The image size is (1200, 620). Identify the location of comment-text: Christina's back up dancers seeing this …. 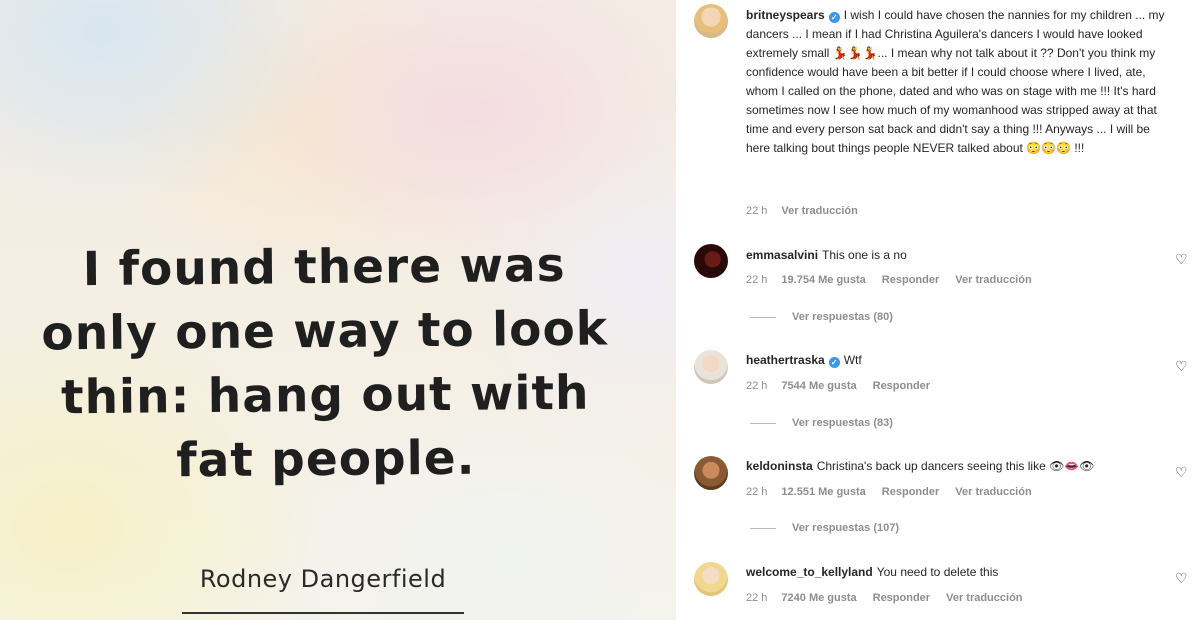
(955, 466).